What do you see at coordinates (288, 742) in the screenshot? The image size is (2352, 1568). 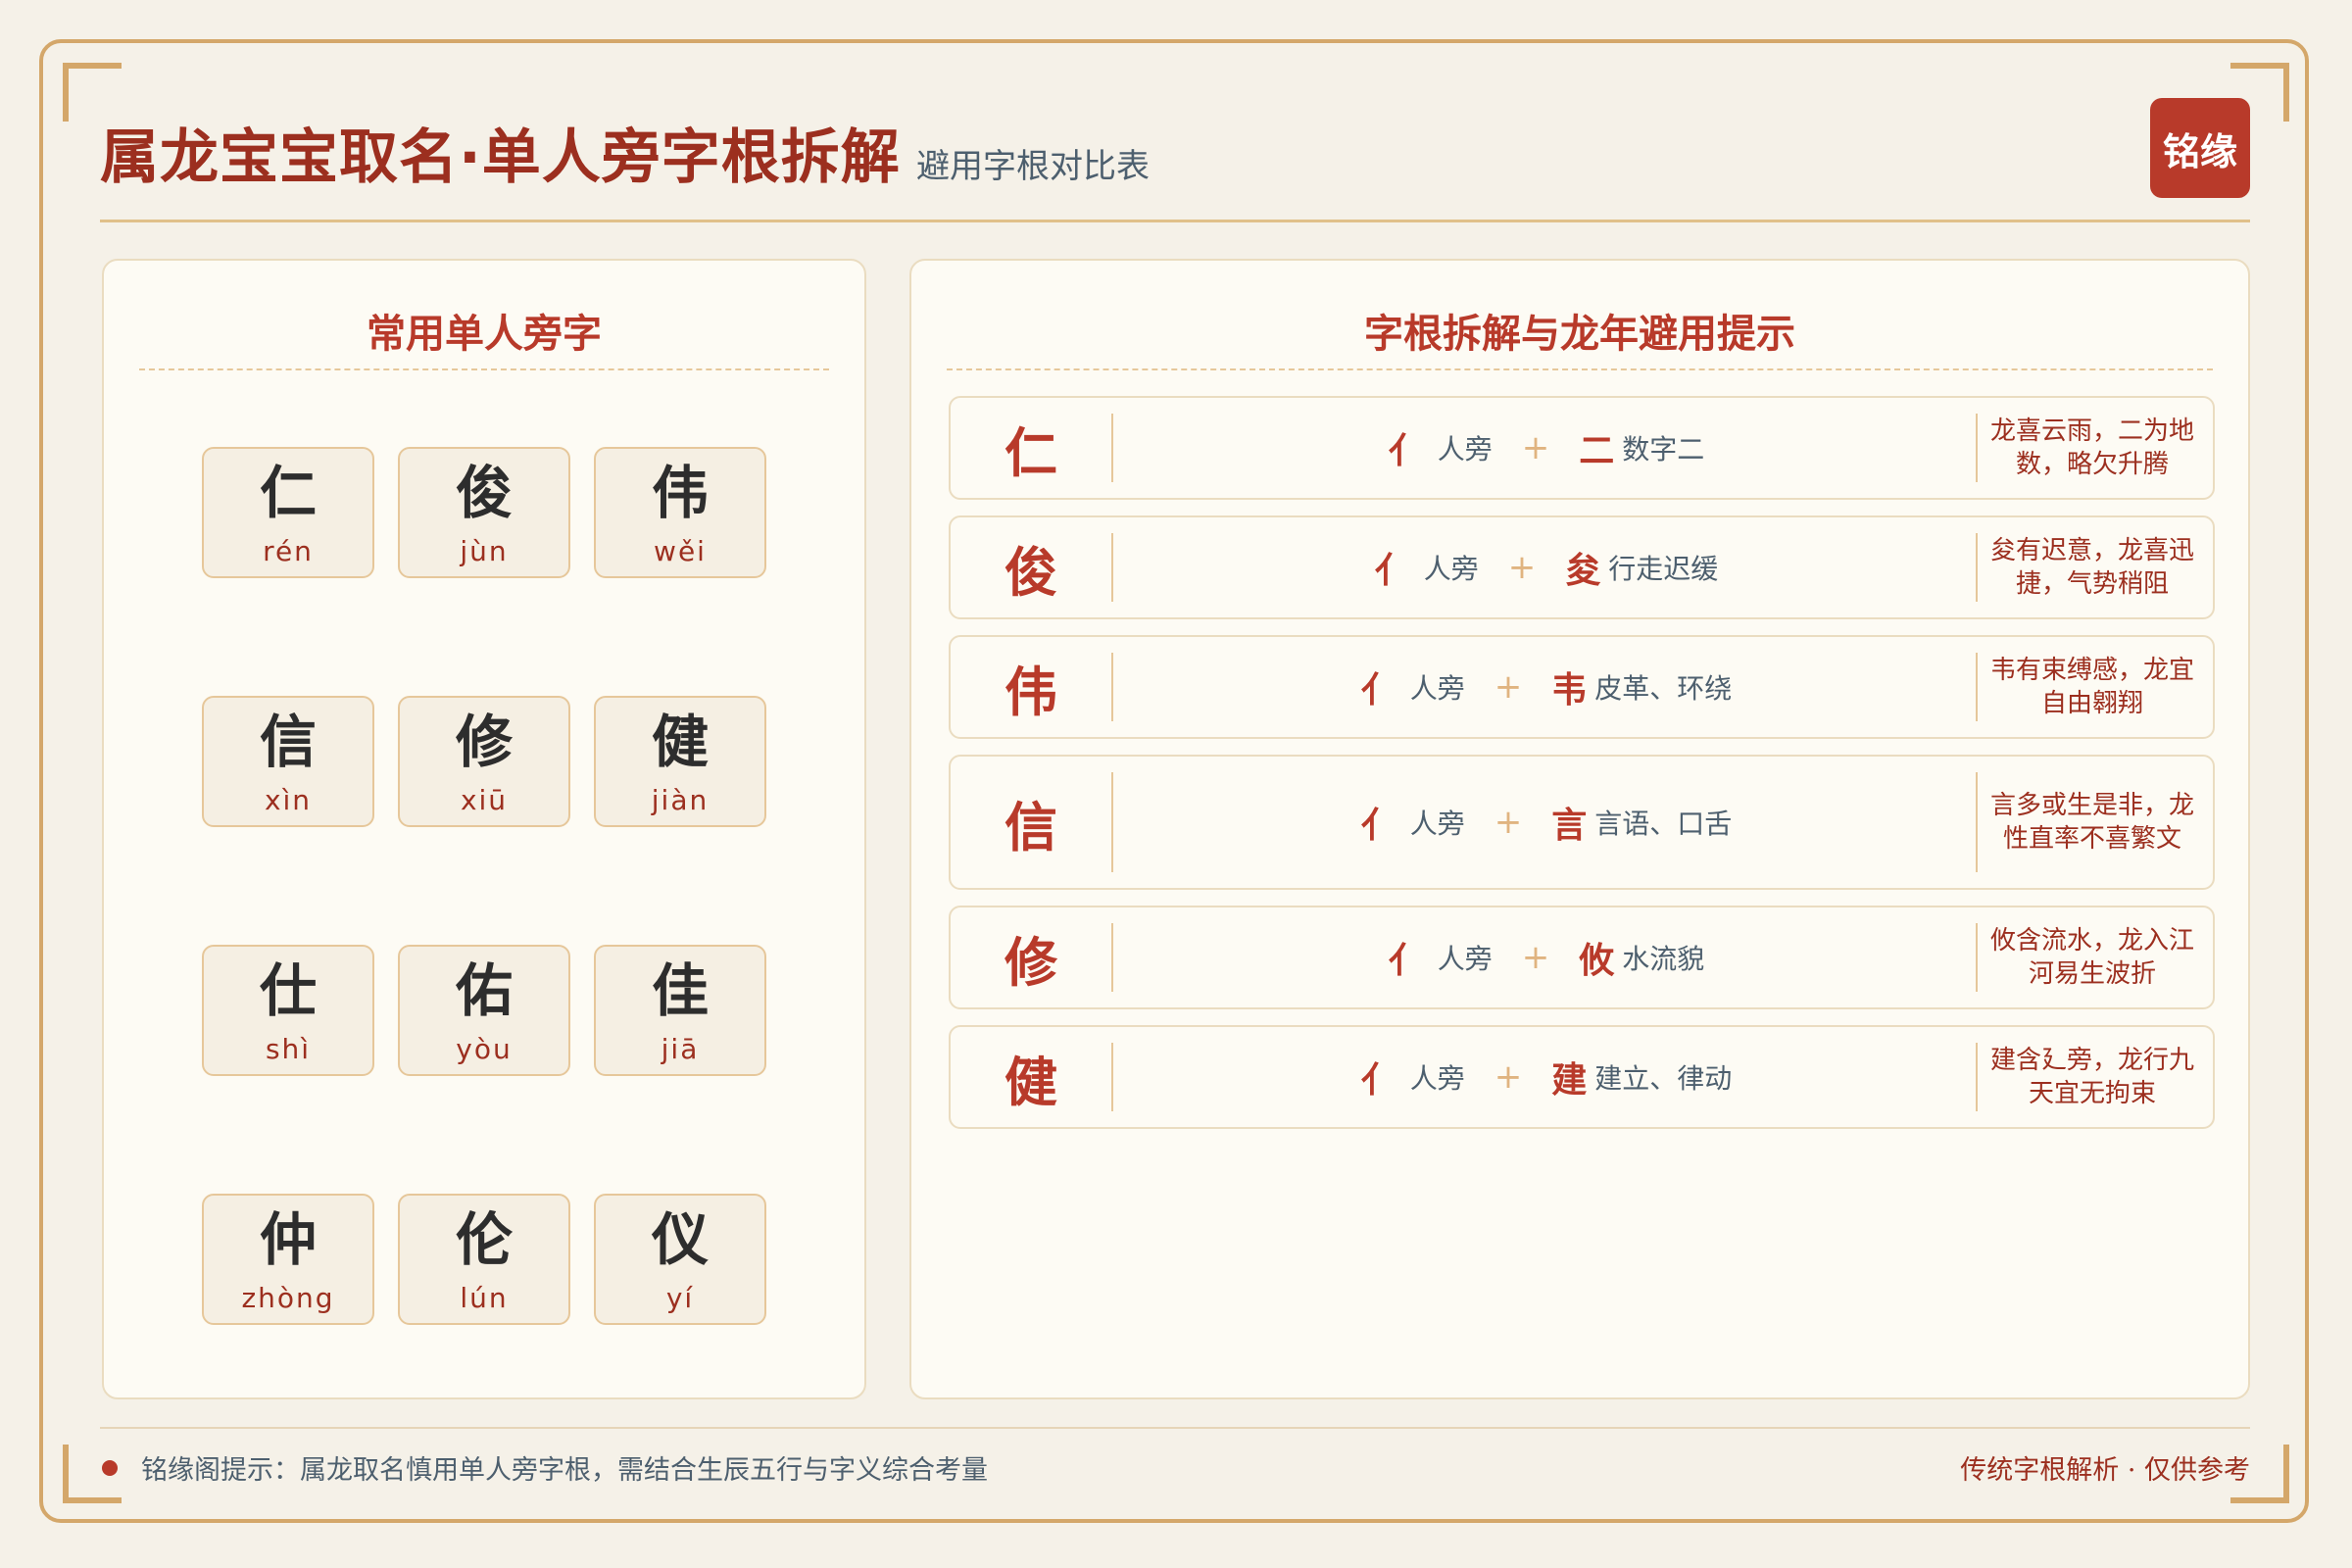 I see `char-glyph: 信` at bounding box center [288, 742].